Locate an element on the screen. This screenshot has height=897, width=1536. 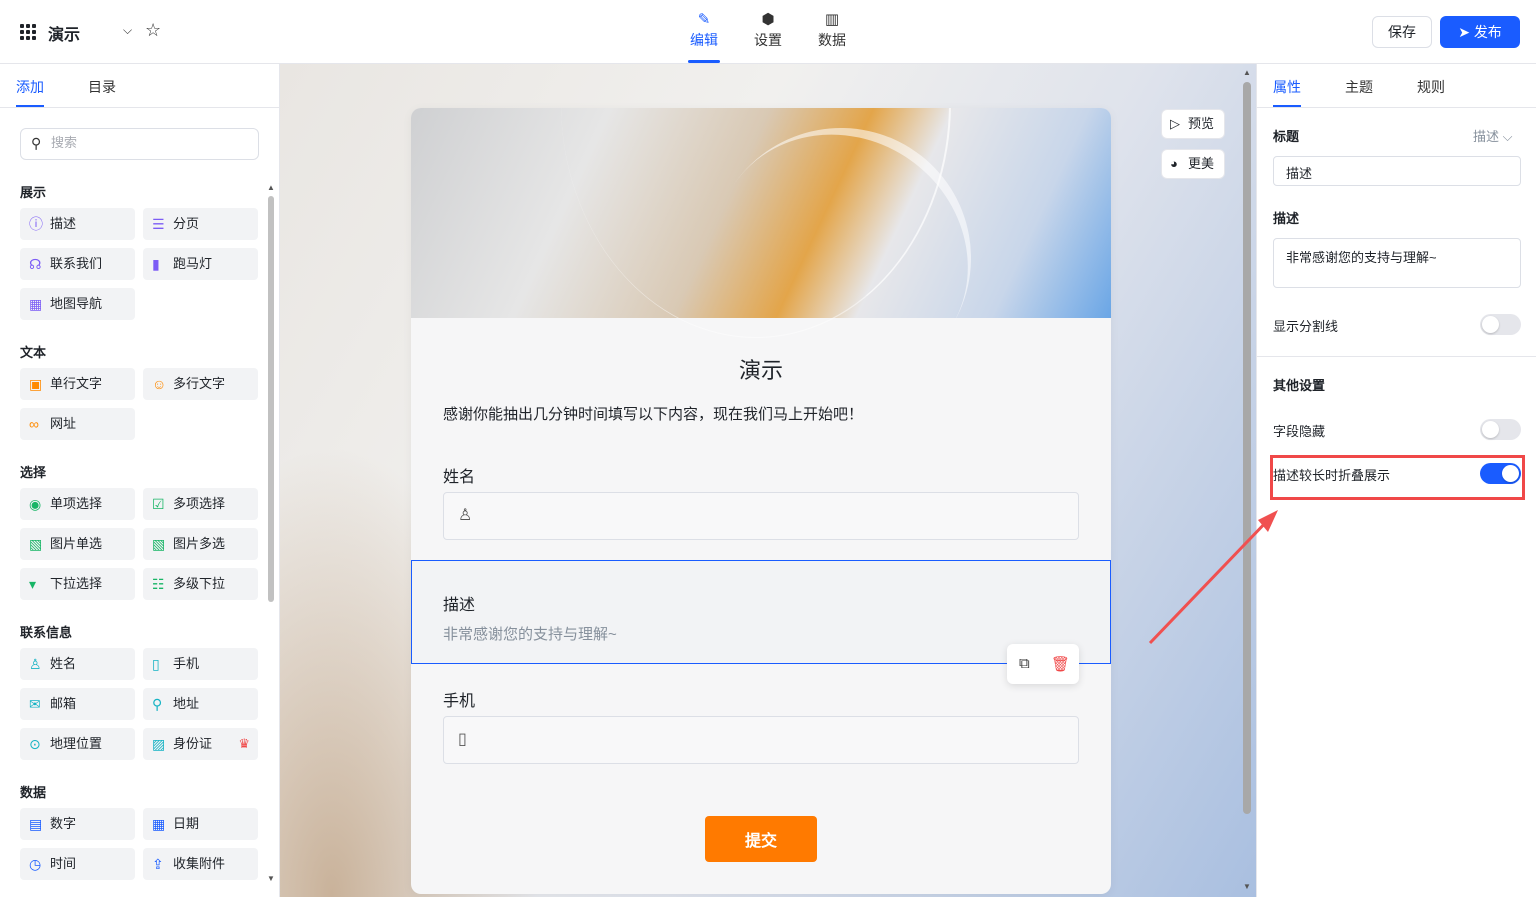
search-box: ⚲ is located at coordinates (139, 144).